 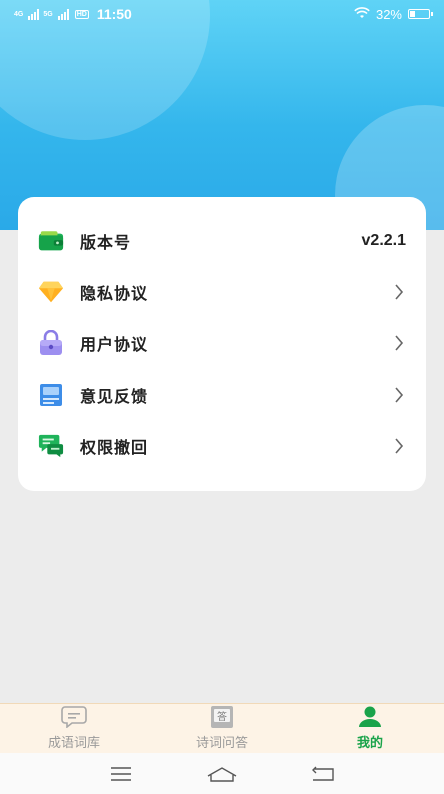 What do you see at coordinates (222, 14) in the screenshot?
I see `status-bar: 4G 5G HD 11:50 32%` at bounding box center [222, 14].